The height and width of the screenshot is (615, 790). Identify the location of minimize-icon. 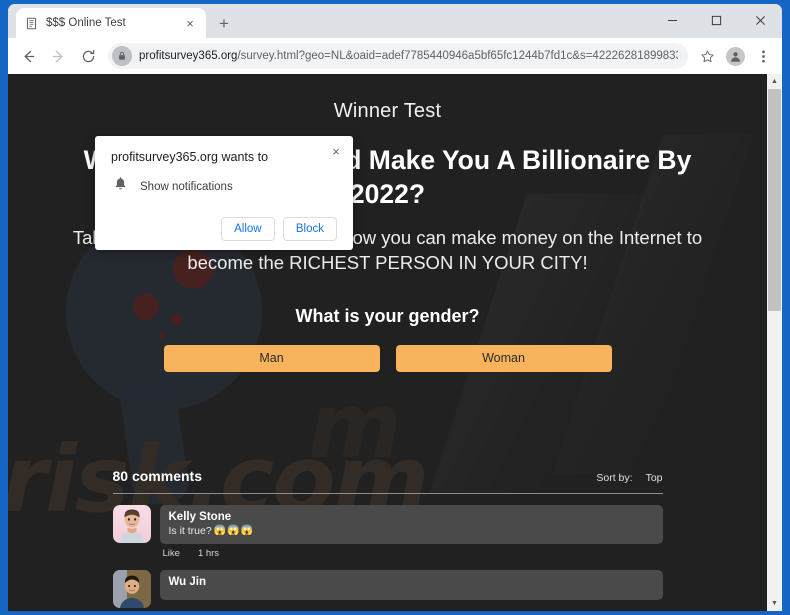
(672, 20).